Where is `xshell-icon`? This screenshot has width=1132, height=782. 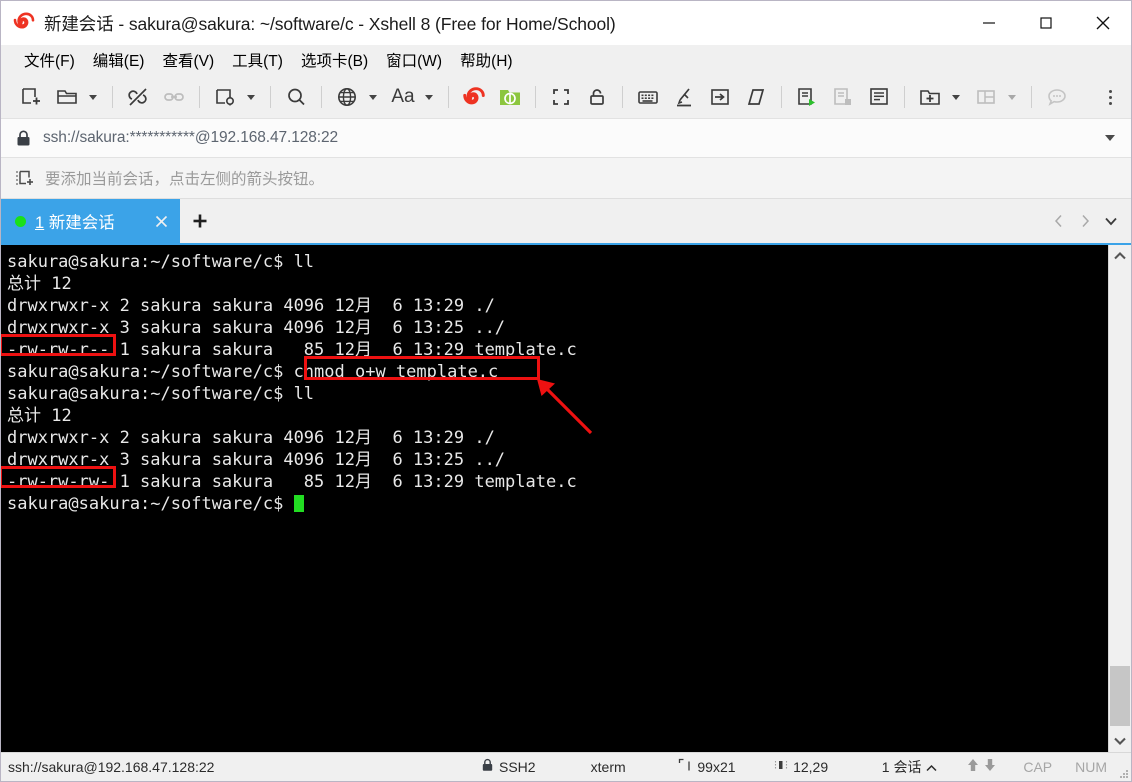 xshell-icon is located at coordinates (474, 97).